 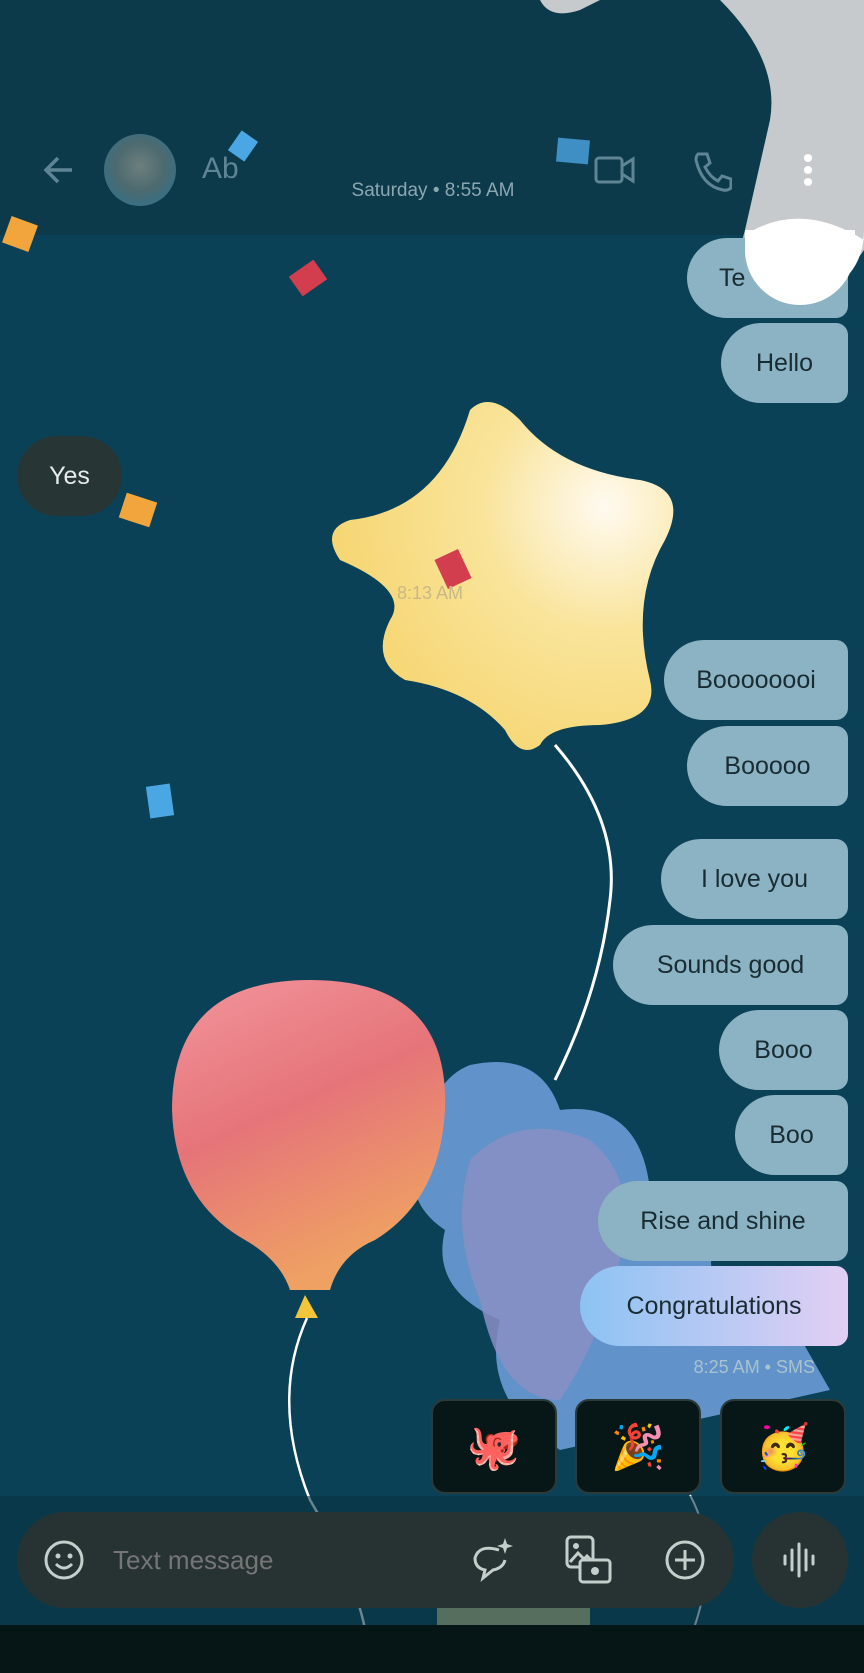 What do you see at coordinates (730, 965) in the screenshot?
I see `message-bubble: Sounds good` at bounding box center [730, 965].